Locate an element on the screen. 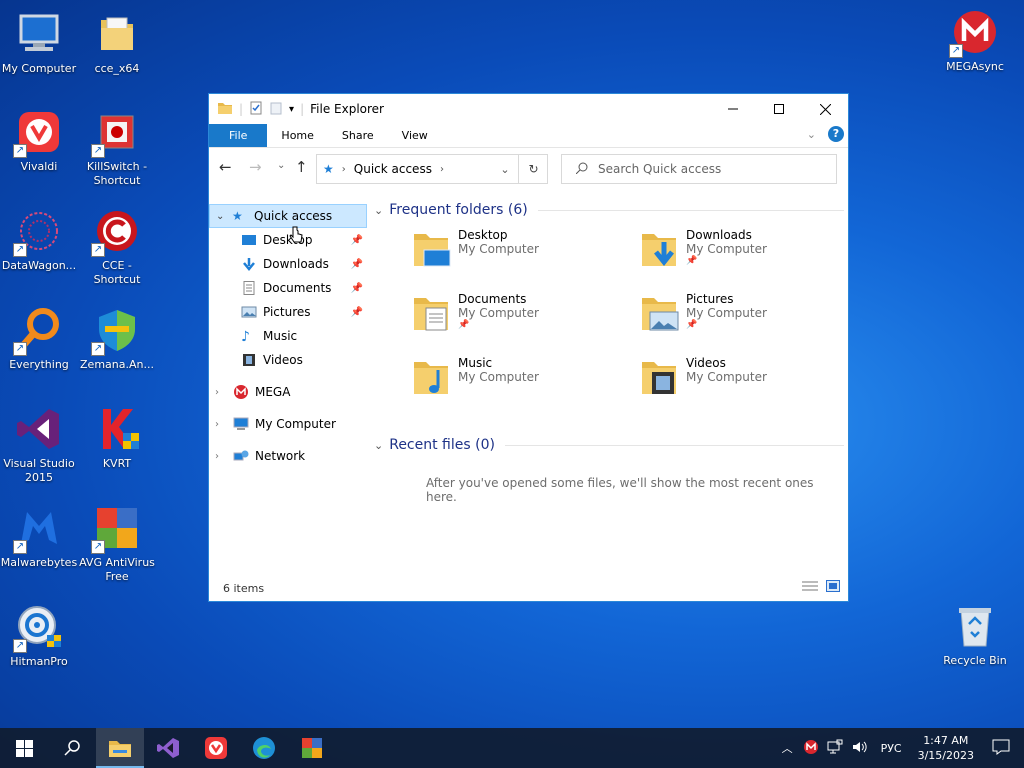  search-box: Search Quick access is located at coordinates (699, 169).